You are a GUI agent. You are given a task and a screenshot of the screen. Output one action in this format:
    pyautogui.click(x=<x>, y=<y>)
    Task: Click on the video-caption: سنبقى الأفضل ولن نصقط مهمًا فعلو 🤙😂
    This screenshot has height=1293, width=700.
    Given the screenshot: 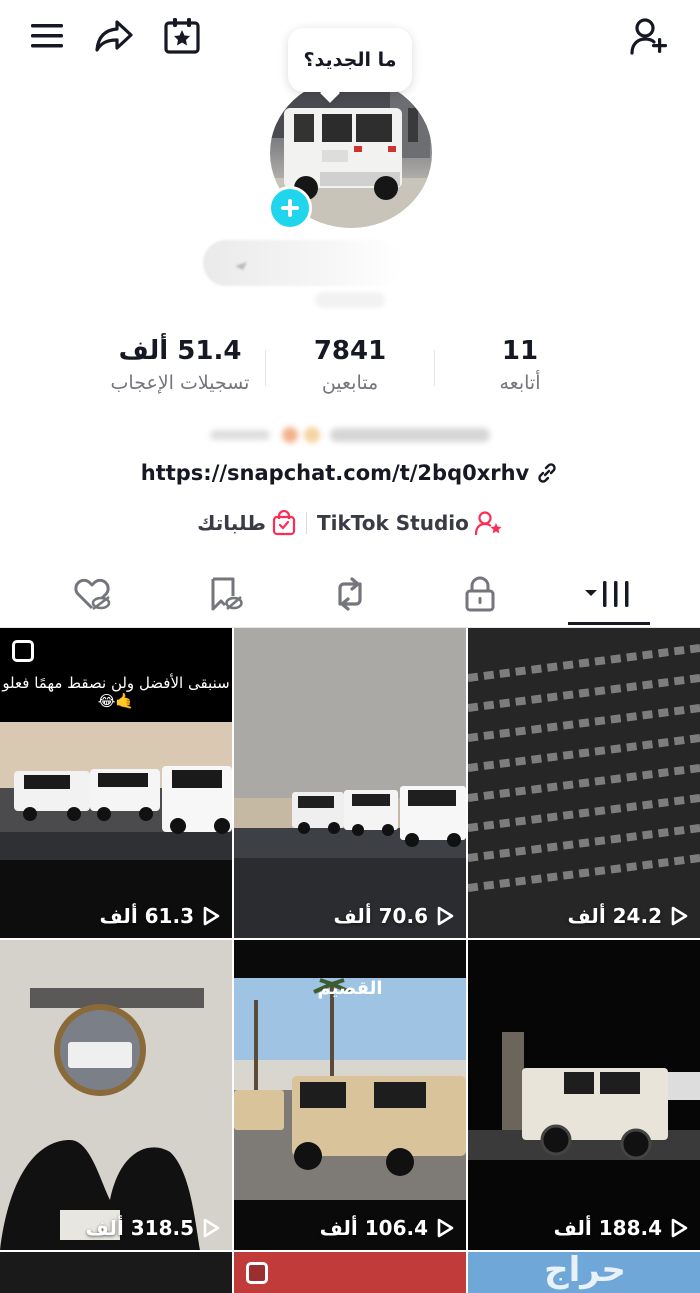 What is the action you would take?
    pyautogui.click(x=116, y=675)
    